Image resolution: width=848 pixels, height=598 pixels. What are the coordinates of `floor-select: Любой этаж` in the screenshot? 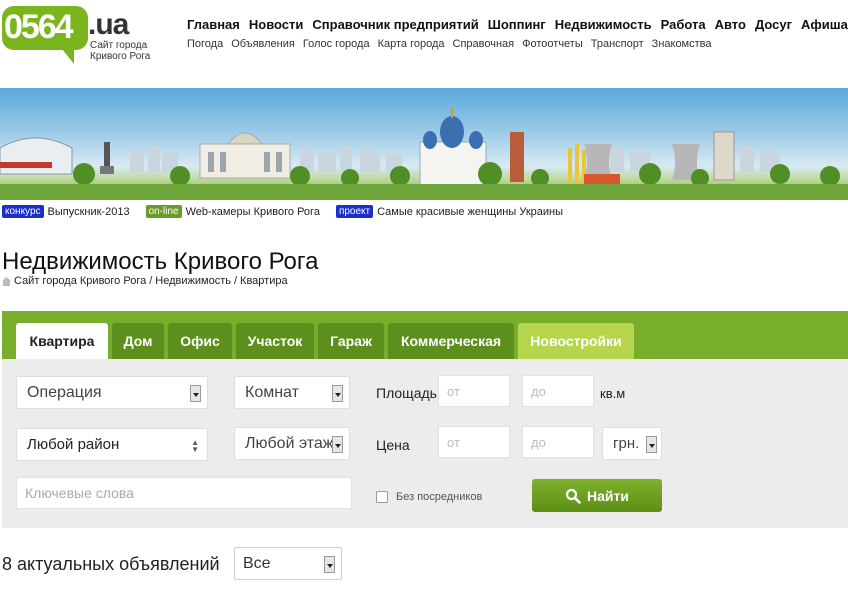 It's located at (292, 443).